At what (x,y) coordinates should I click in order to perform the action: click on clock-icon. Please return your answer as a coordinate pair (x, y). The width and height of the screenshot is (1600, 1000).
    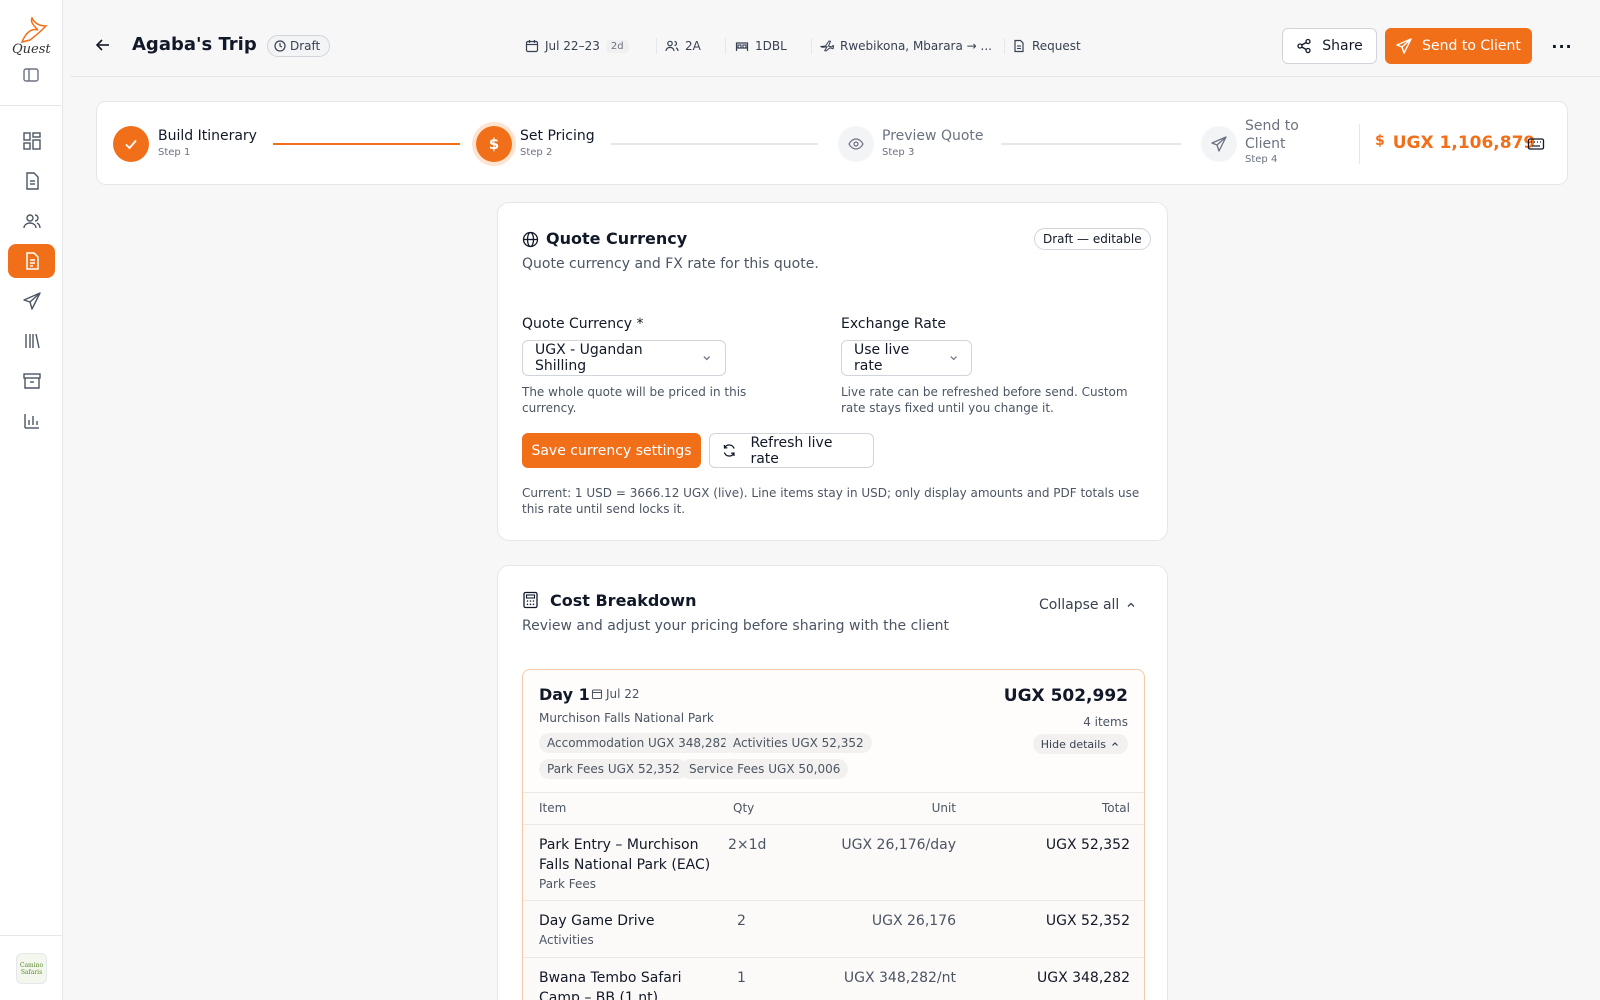
    Looking at the image, I should click on (280, 46).